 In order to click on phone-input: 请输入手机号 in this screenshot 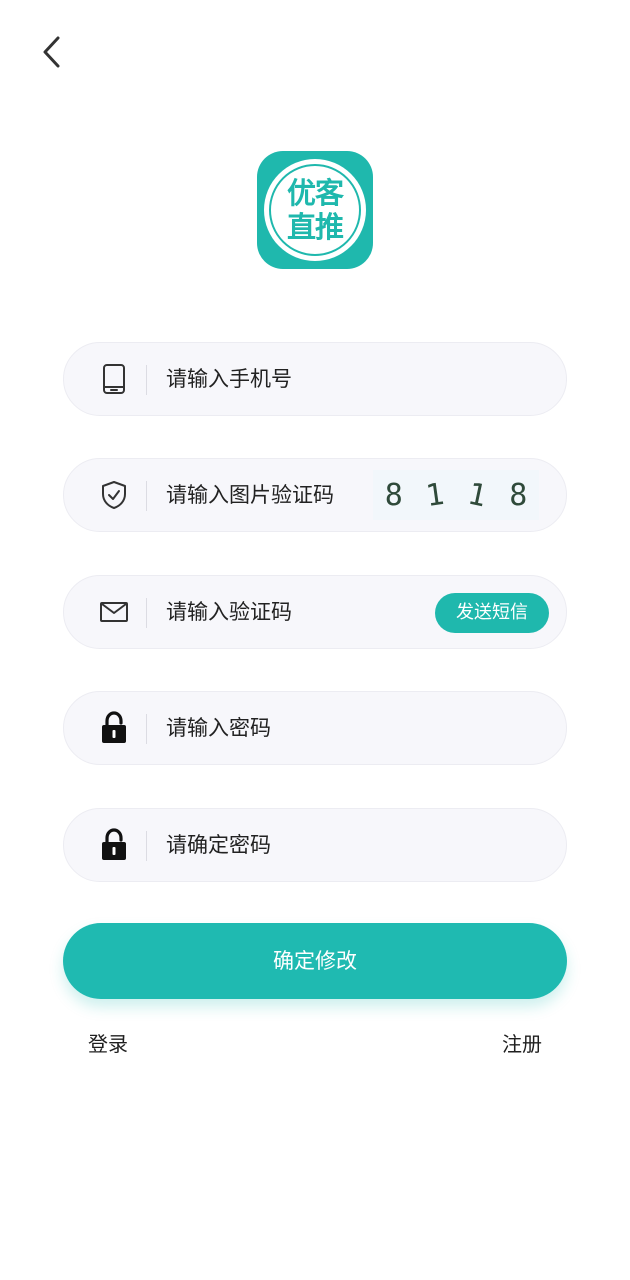, I will do `click(229, 379)`.